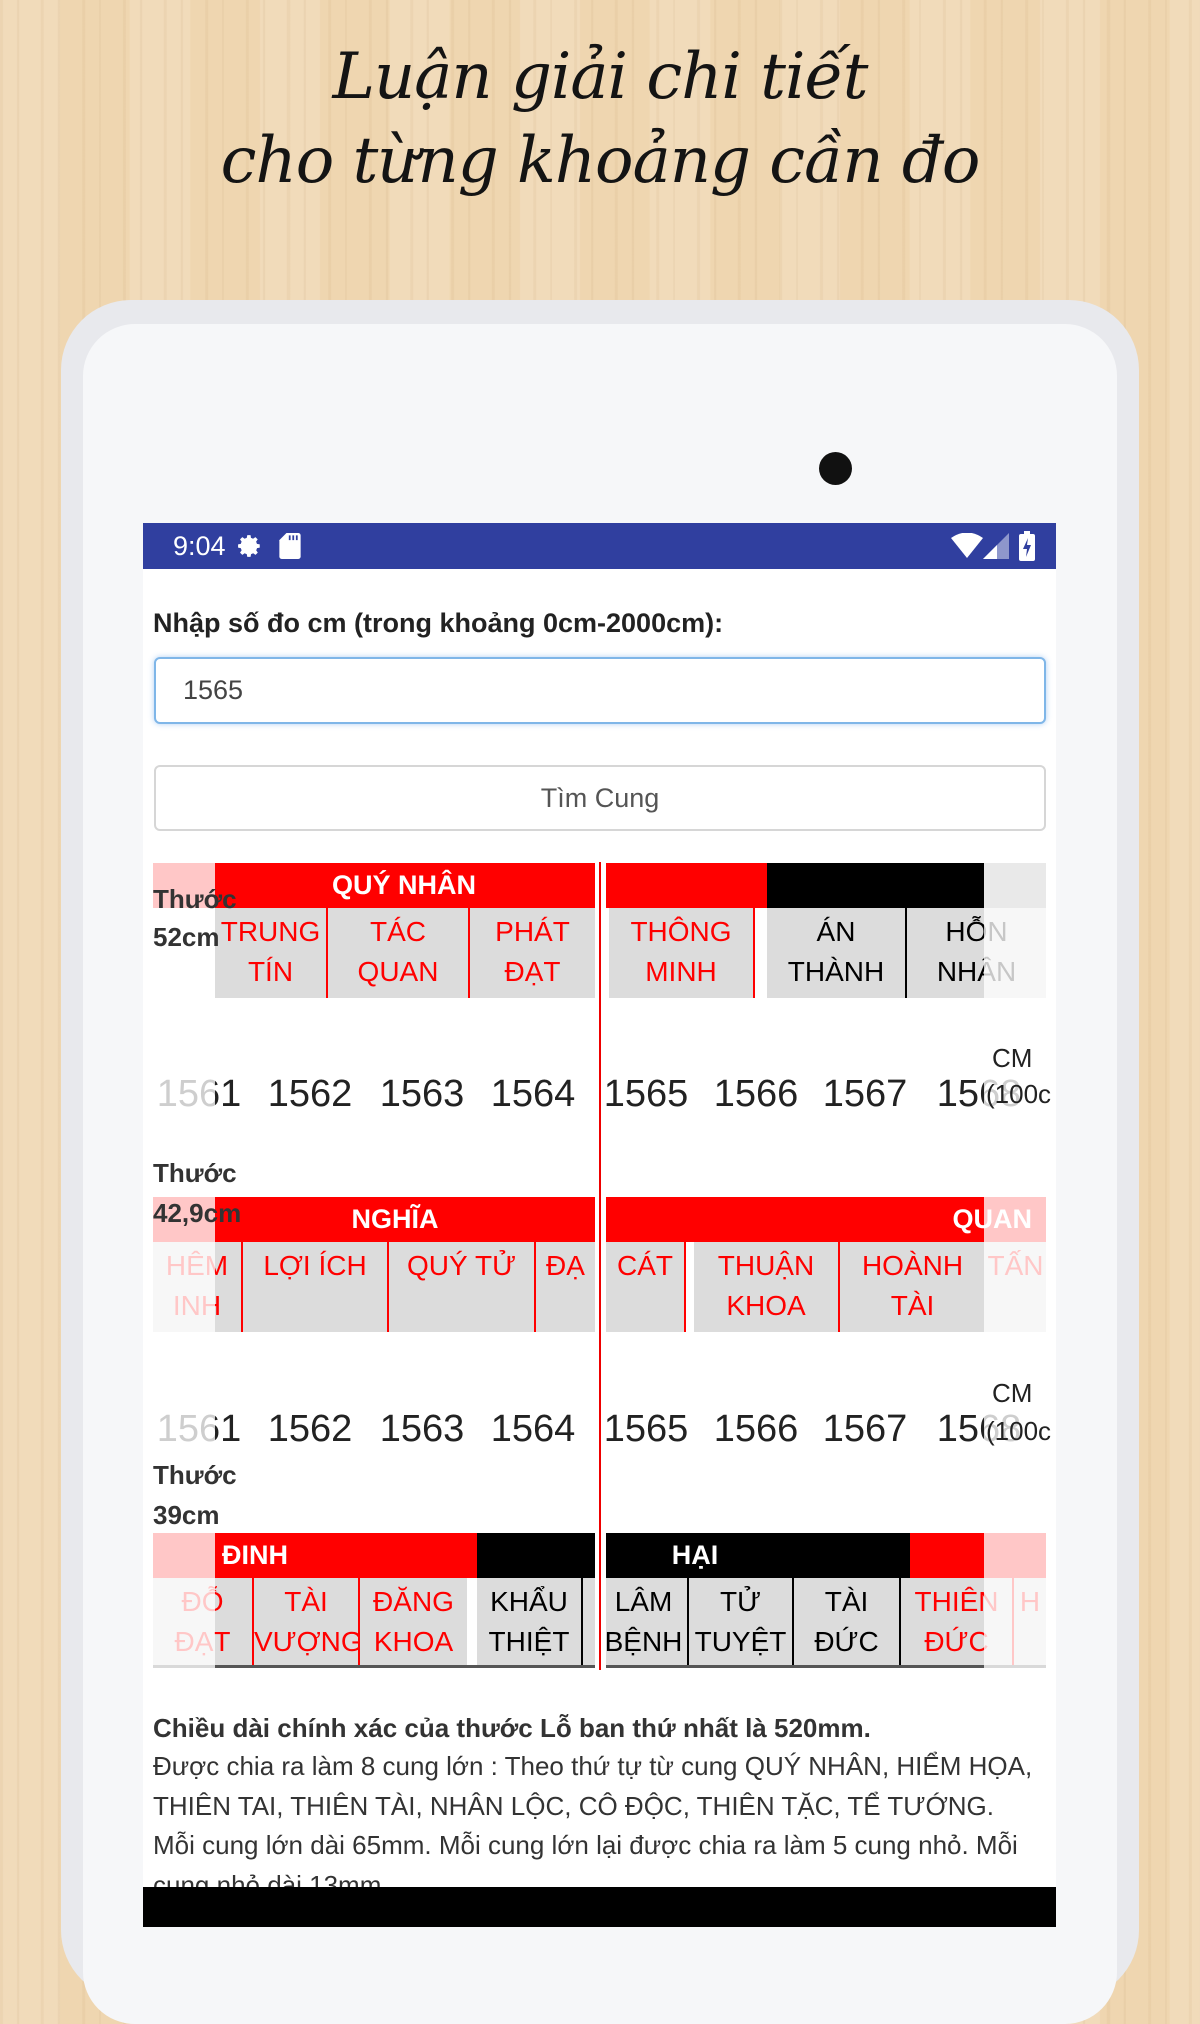 The image size is (1200, 2024). What do you see at coordinates (1015, 1600) in the screenshot?
I see `ruler-fade-right` at bounding box center [1015, 1600].